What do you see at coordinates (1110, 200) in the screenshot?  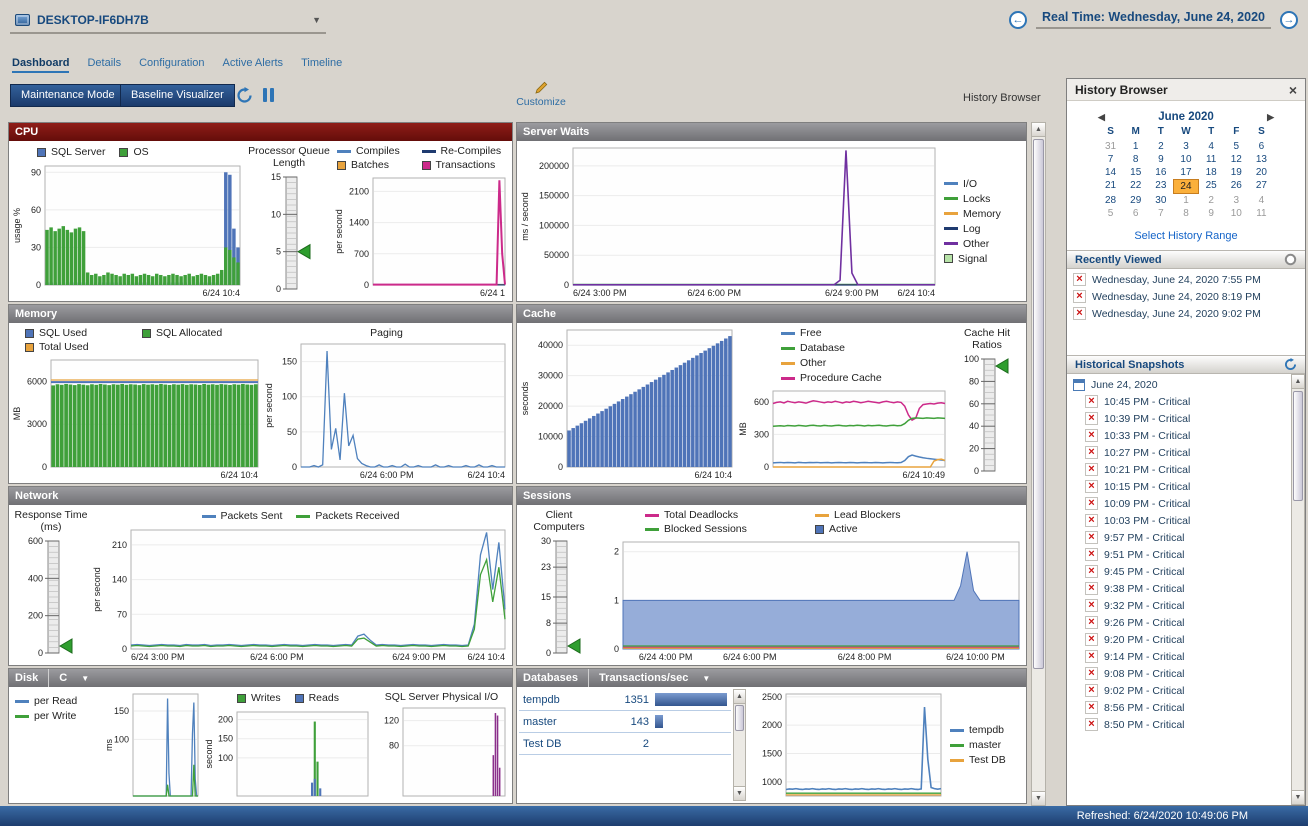 I see `calendar-day: 28` at bounding box center [1110, 200].